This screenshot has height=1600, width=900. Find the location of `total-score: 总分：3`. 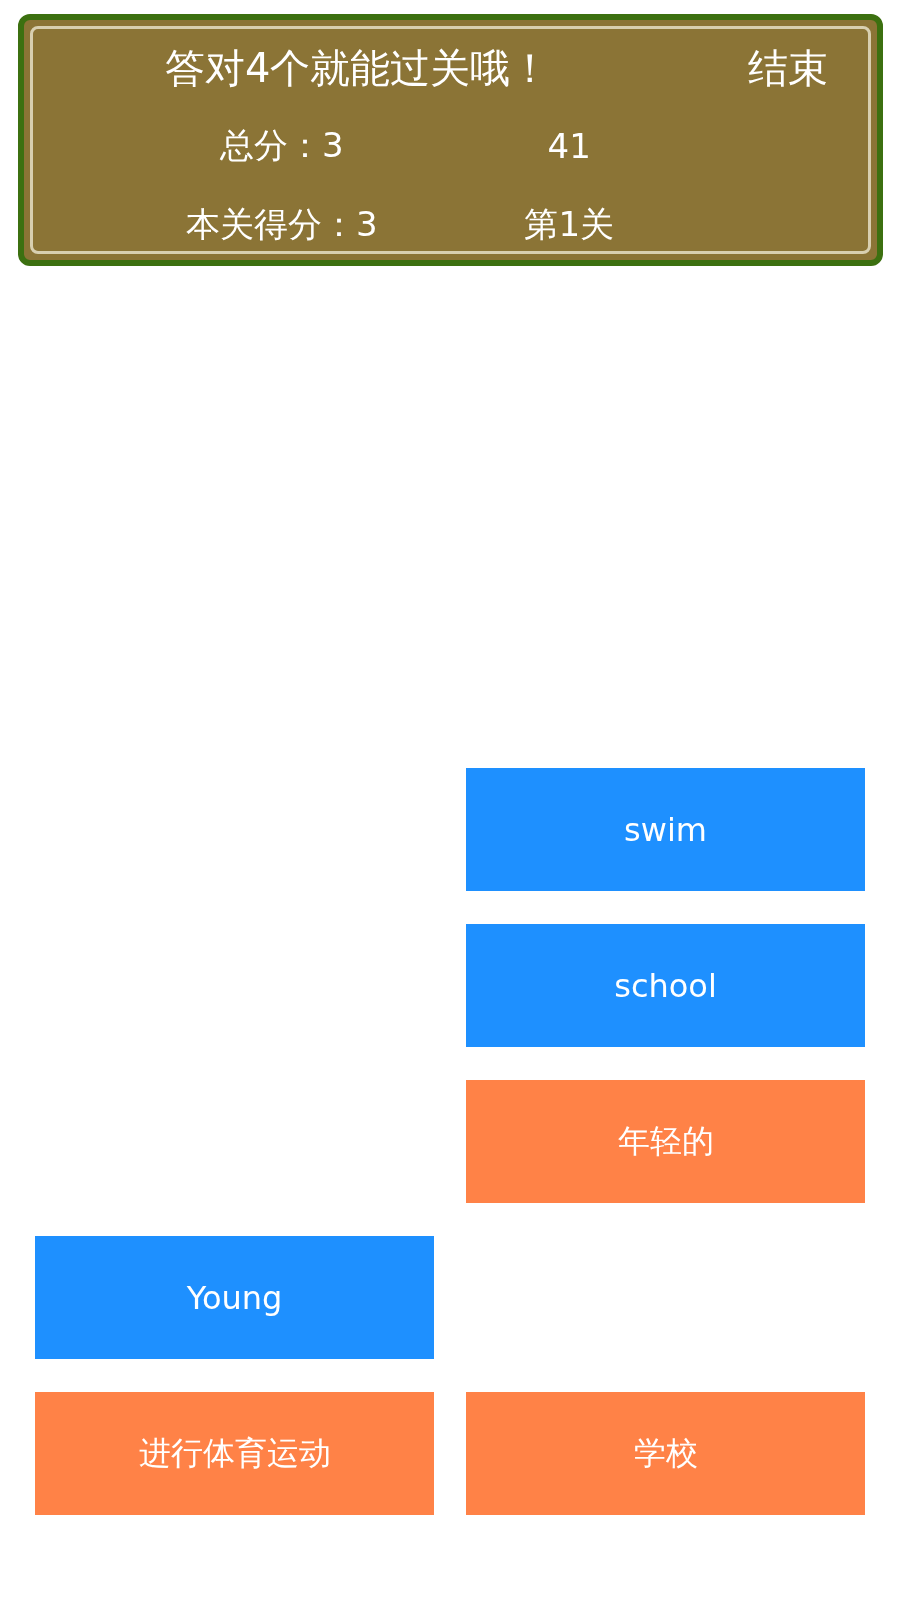

total-score: 总分：3 is located at coordinates (281, 145).